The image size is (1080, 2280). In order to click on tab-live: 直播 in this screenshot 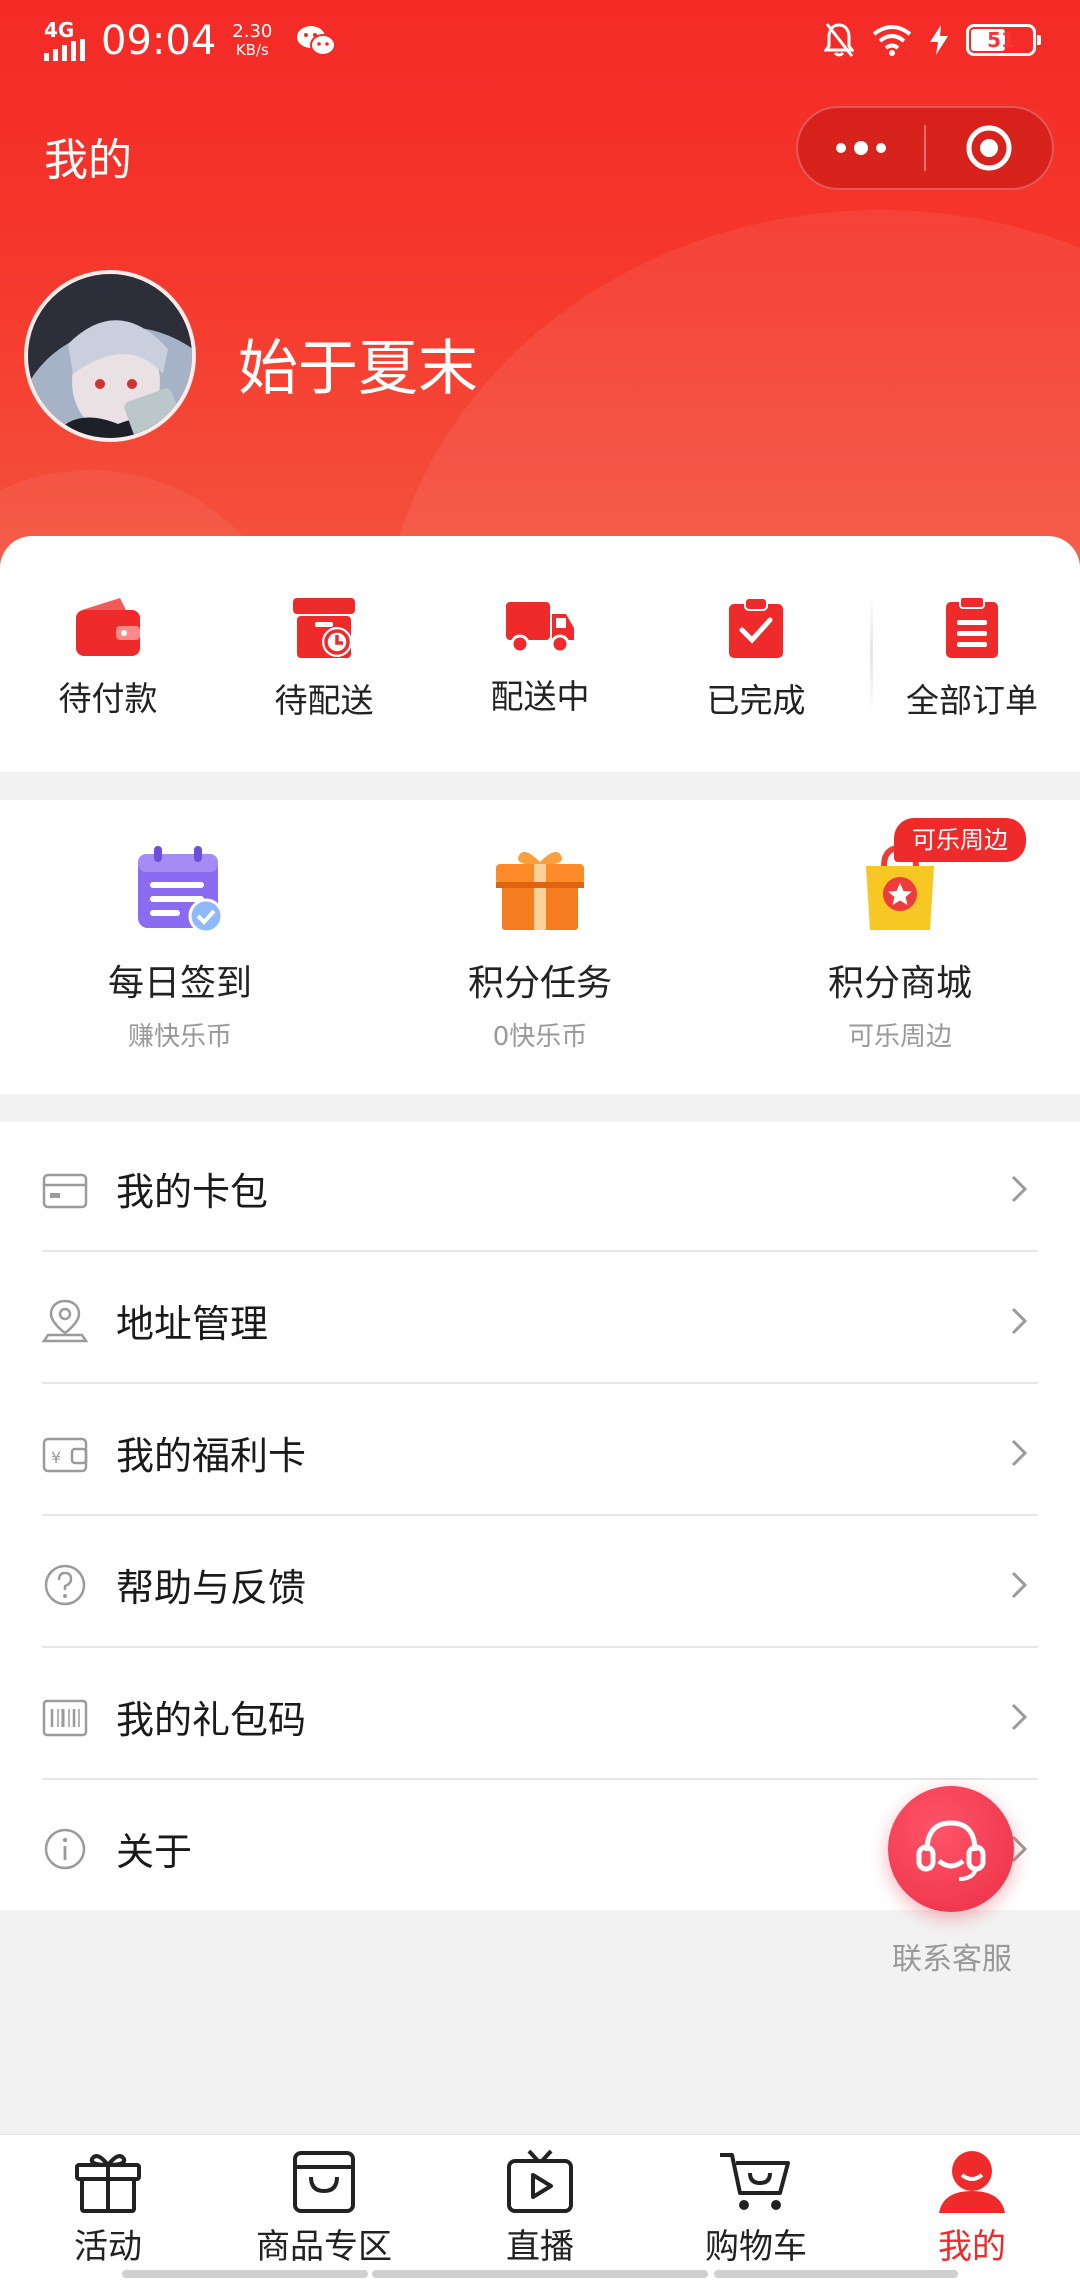, I will do `click(540, 2209)`.